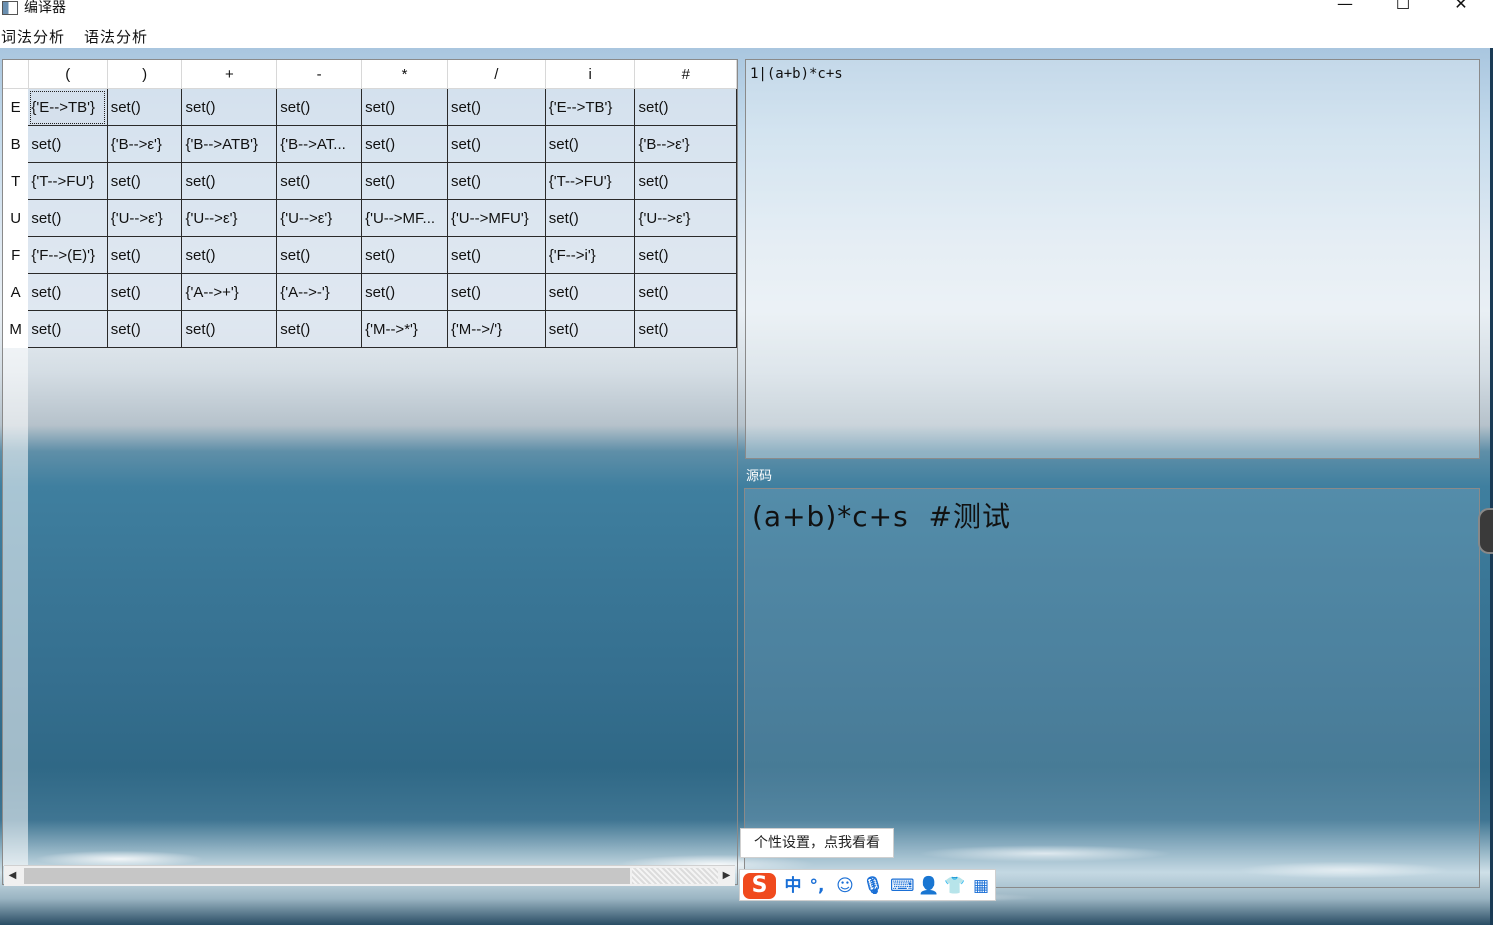  I want to click on table-cell: {'F-->i'}, so click(590, 255).